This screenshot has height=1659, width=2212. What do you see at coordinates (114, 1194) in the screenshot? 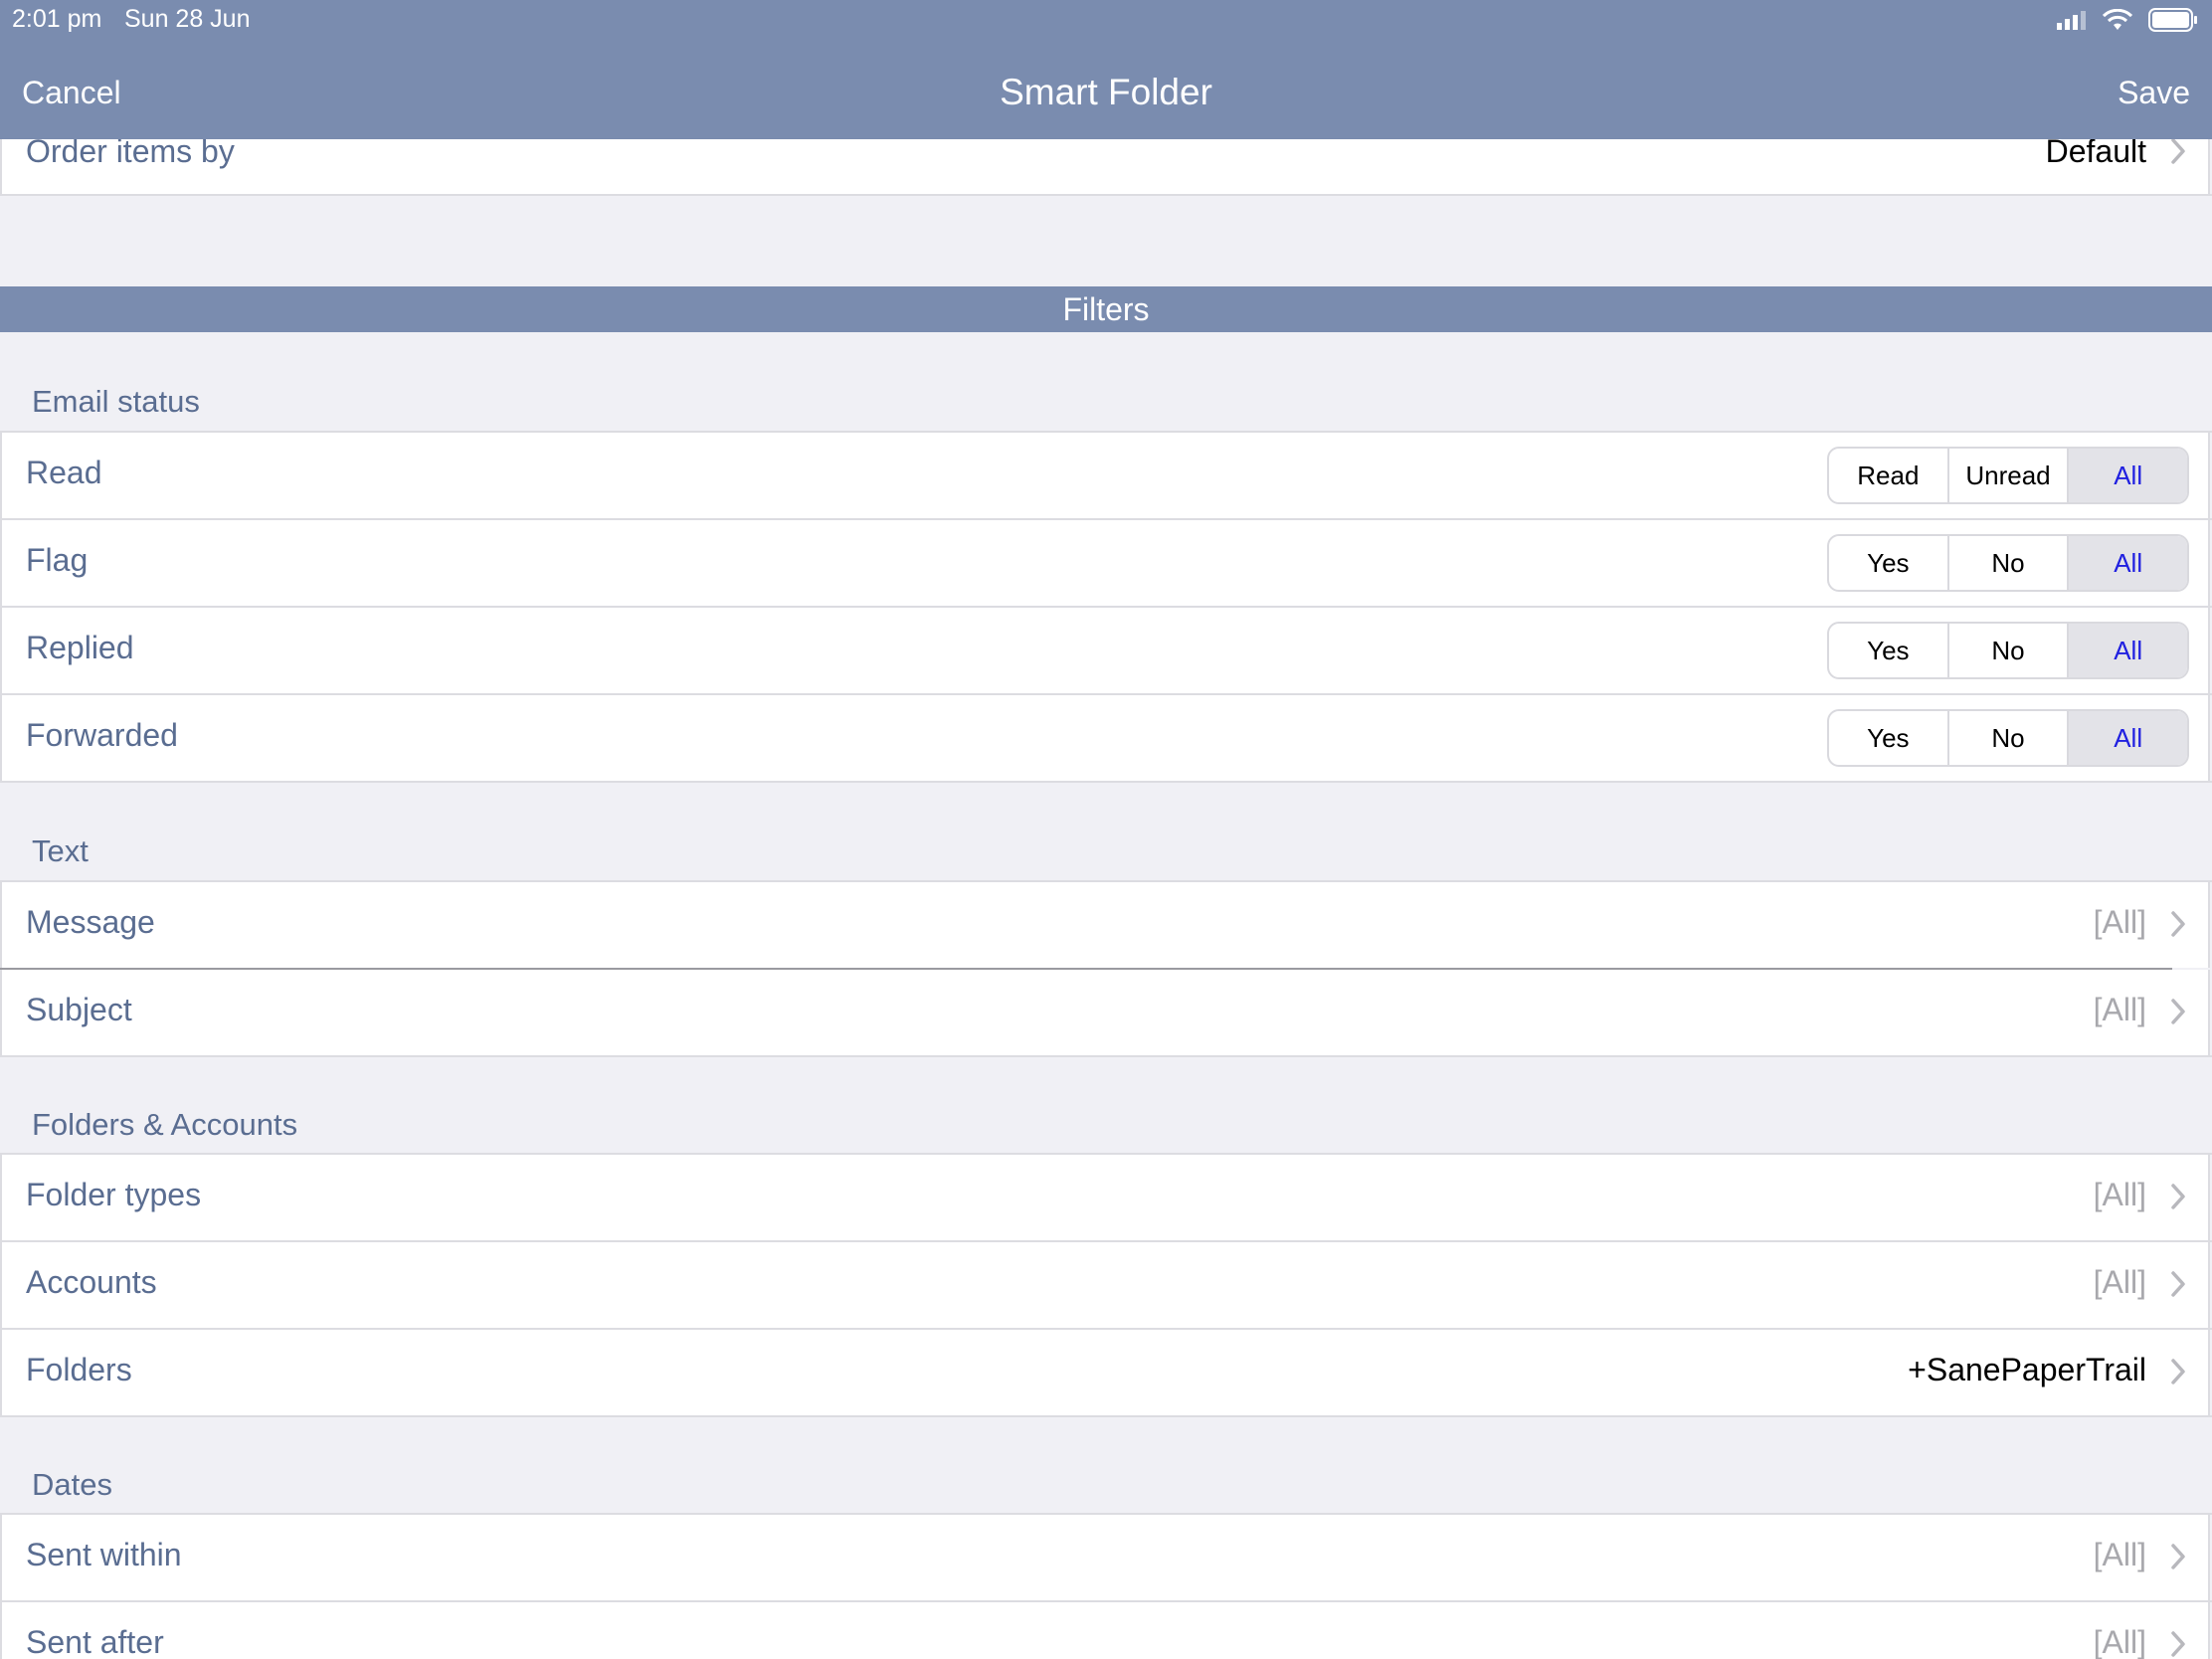
I see `folder-types-label: Folder types` at bounding box center [114, 1194].